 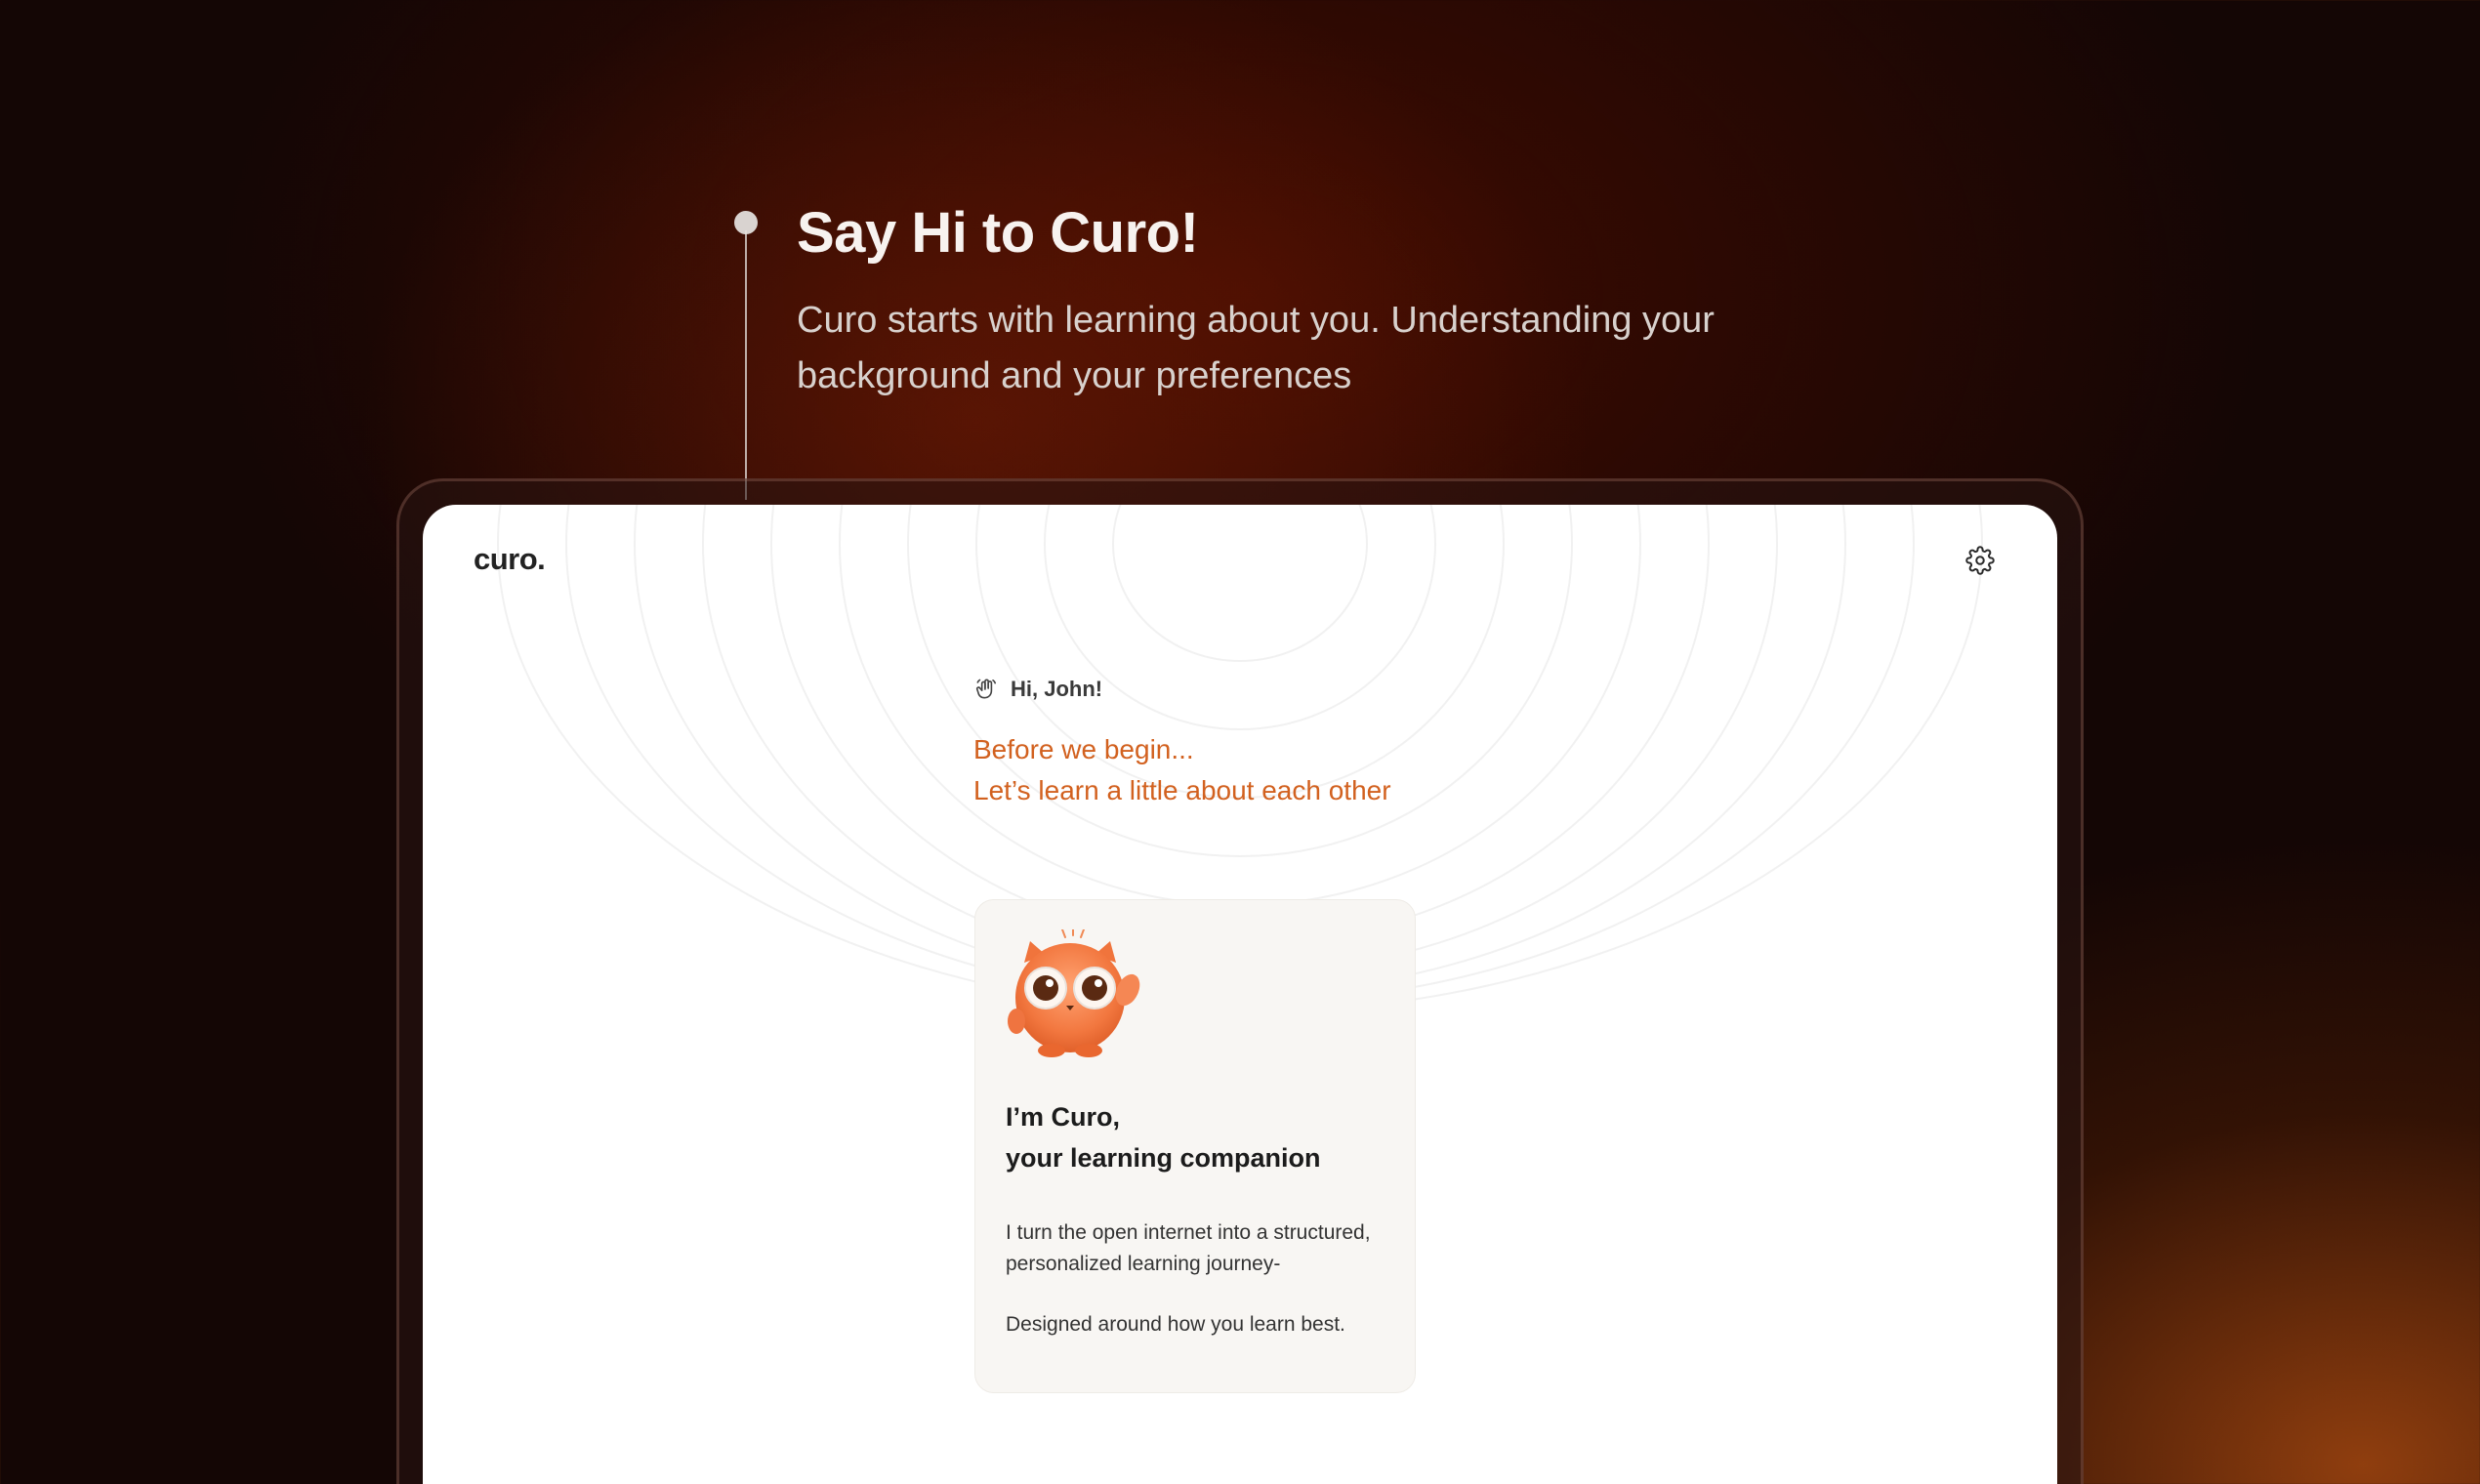 What do you see at coordinates (1074, 993) in the screenshot?
I see `curo-mascot` at bounding box center [1074, 993].